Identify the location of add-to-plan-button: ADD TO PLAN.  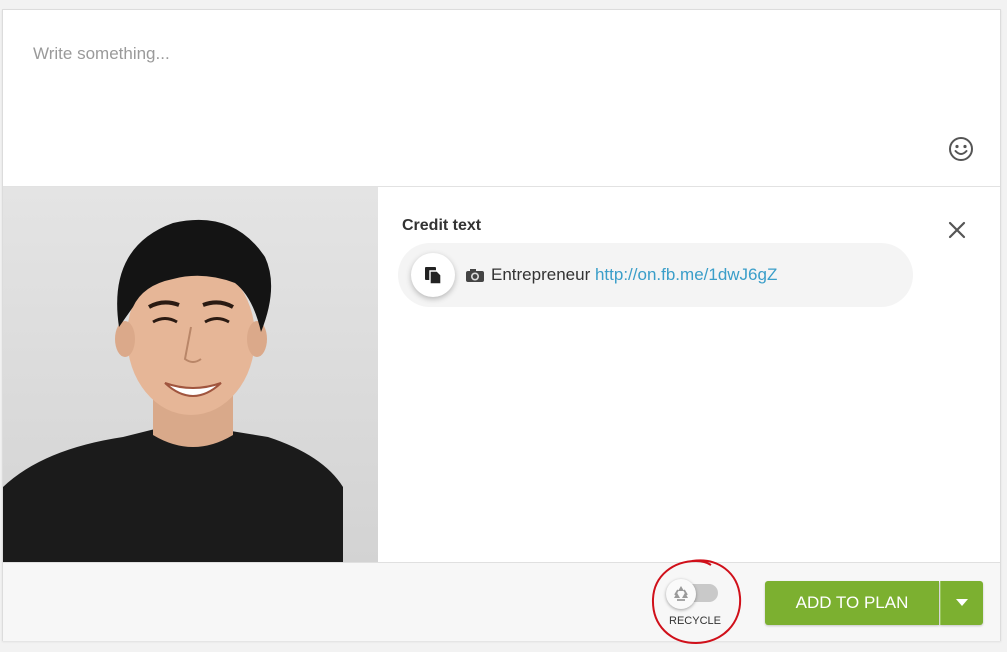
(852, 603).